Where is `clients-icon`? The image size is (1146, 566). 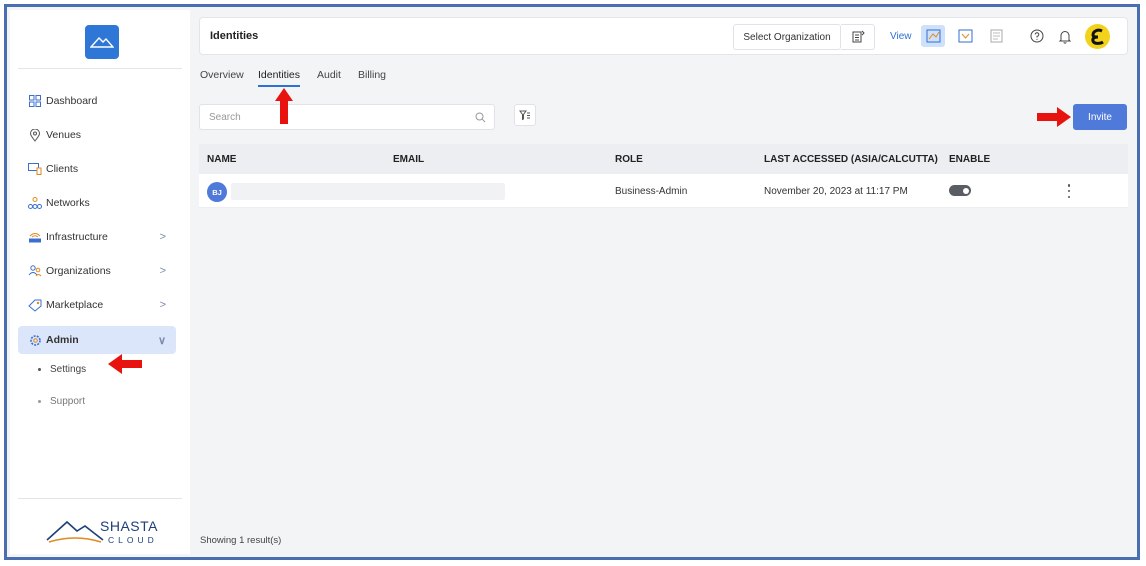
clients-icon is located at coordinates (35, 169).